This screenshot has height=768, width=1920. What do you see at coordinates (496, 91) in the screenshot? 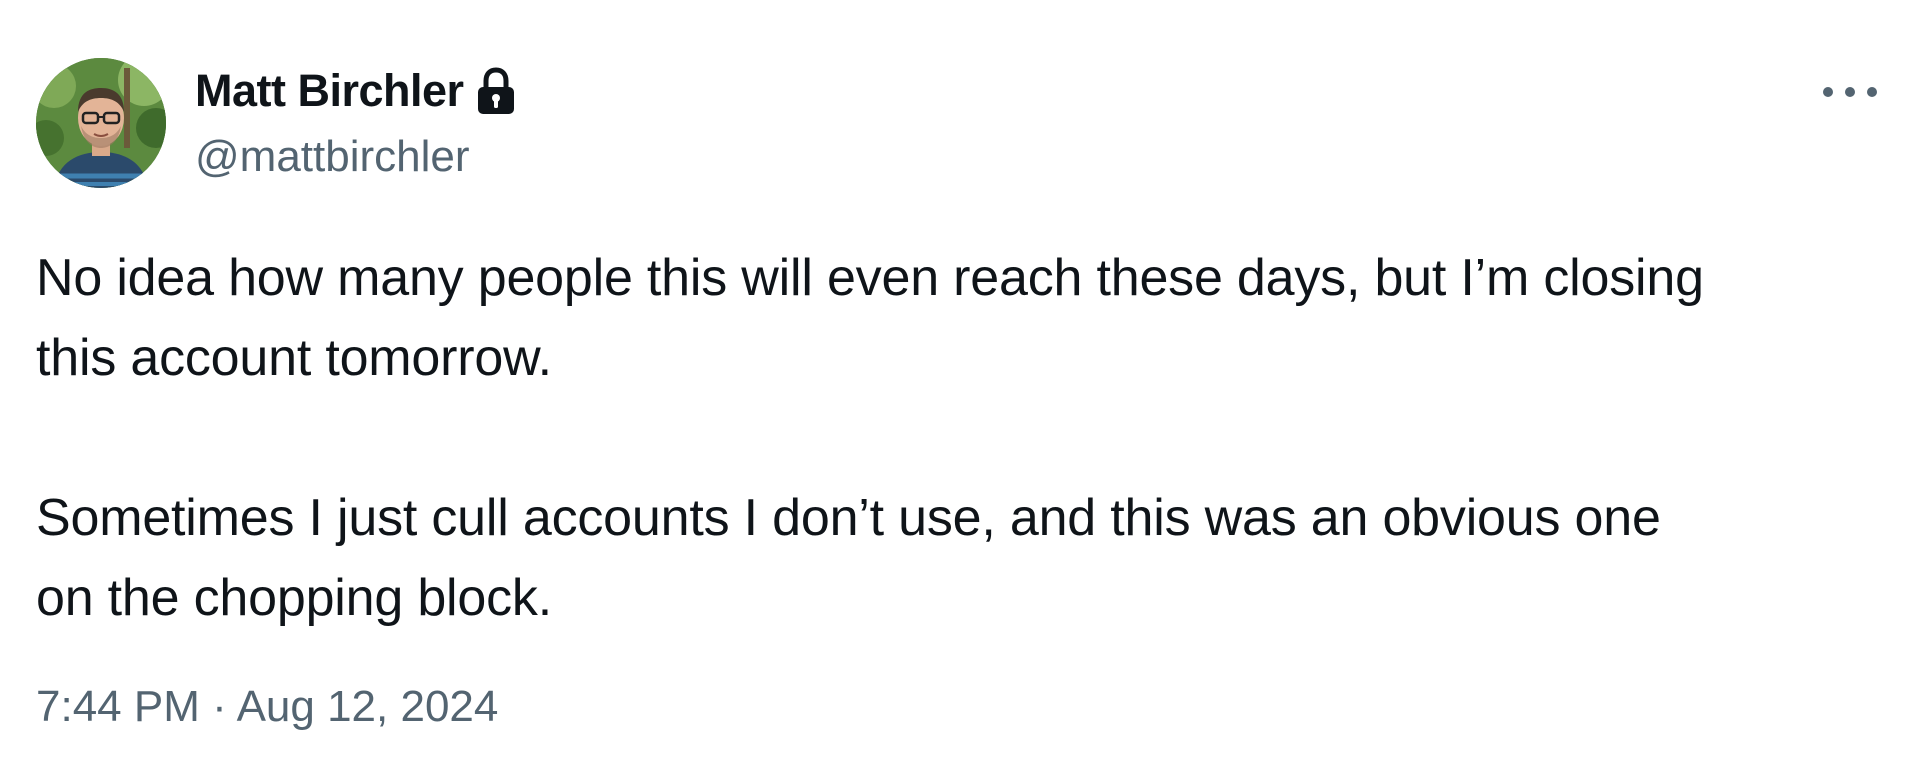
I see `lock-icon` at bounding box center [496, 91].